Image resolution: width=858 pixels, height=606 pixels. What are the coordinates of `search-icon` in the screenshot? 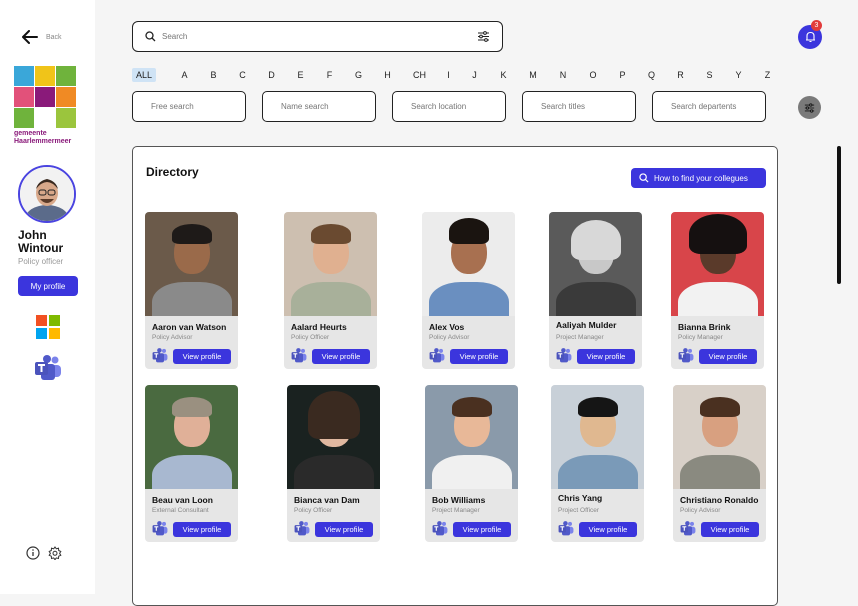 It's located at (150, 36).